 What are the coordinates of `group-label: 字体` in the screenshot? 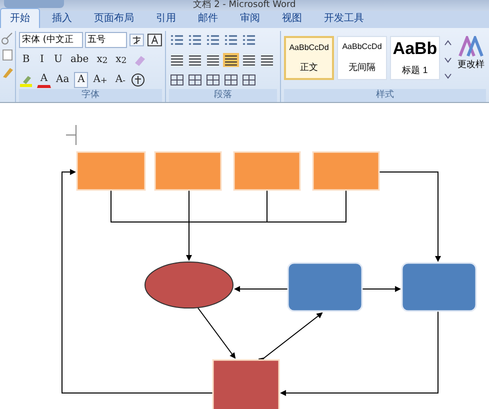 It's located at (90, 95).